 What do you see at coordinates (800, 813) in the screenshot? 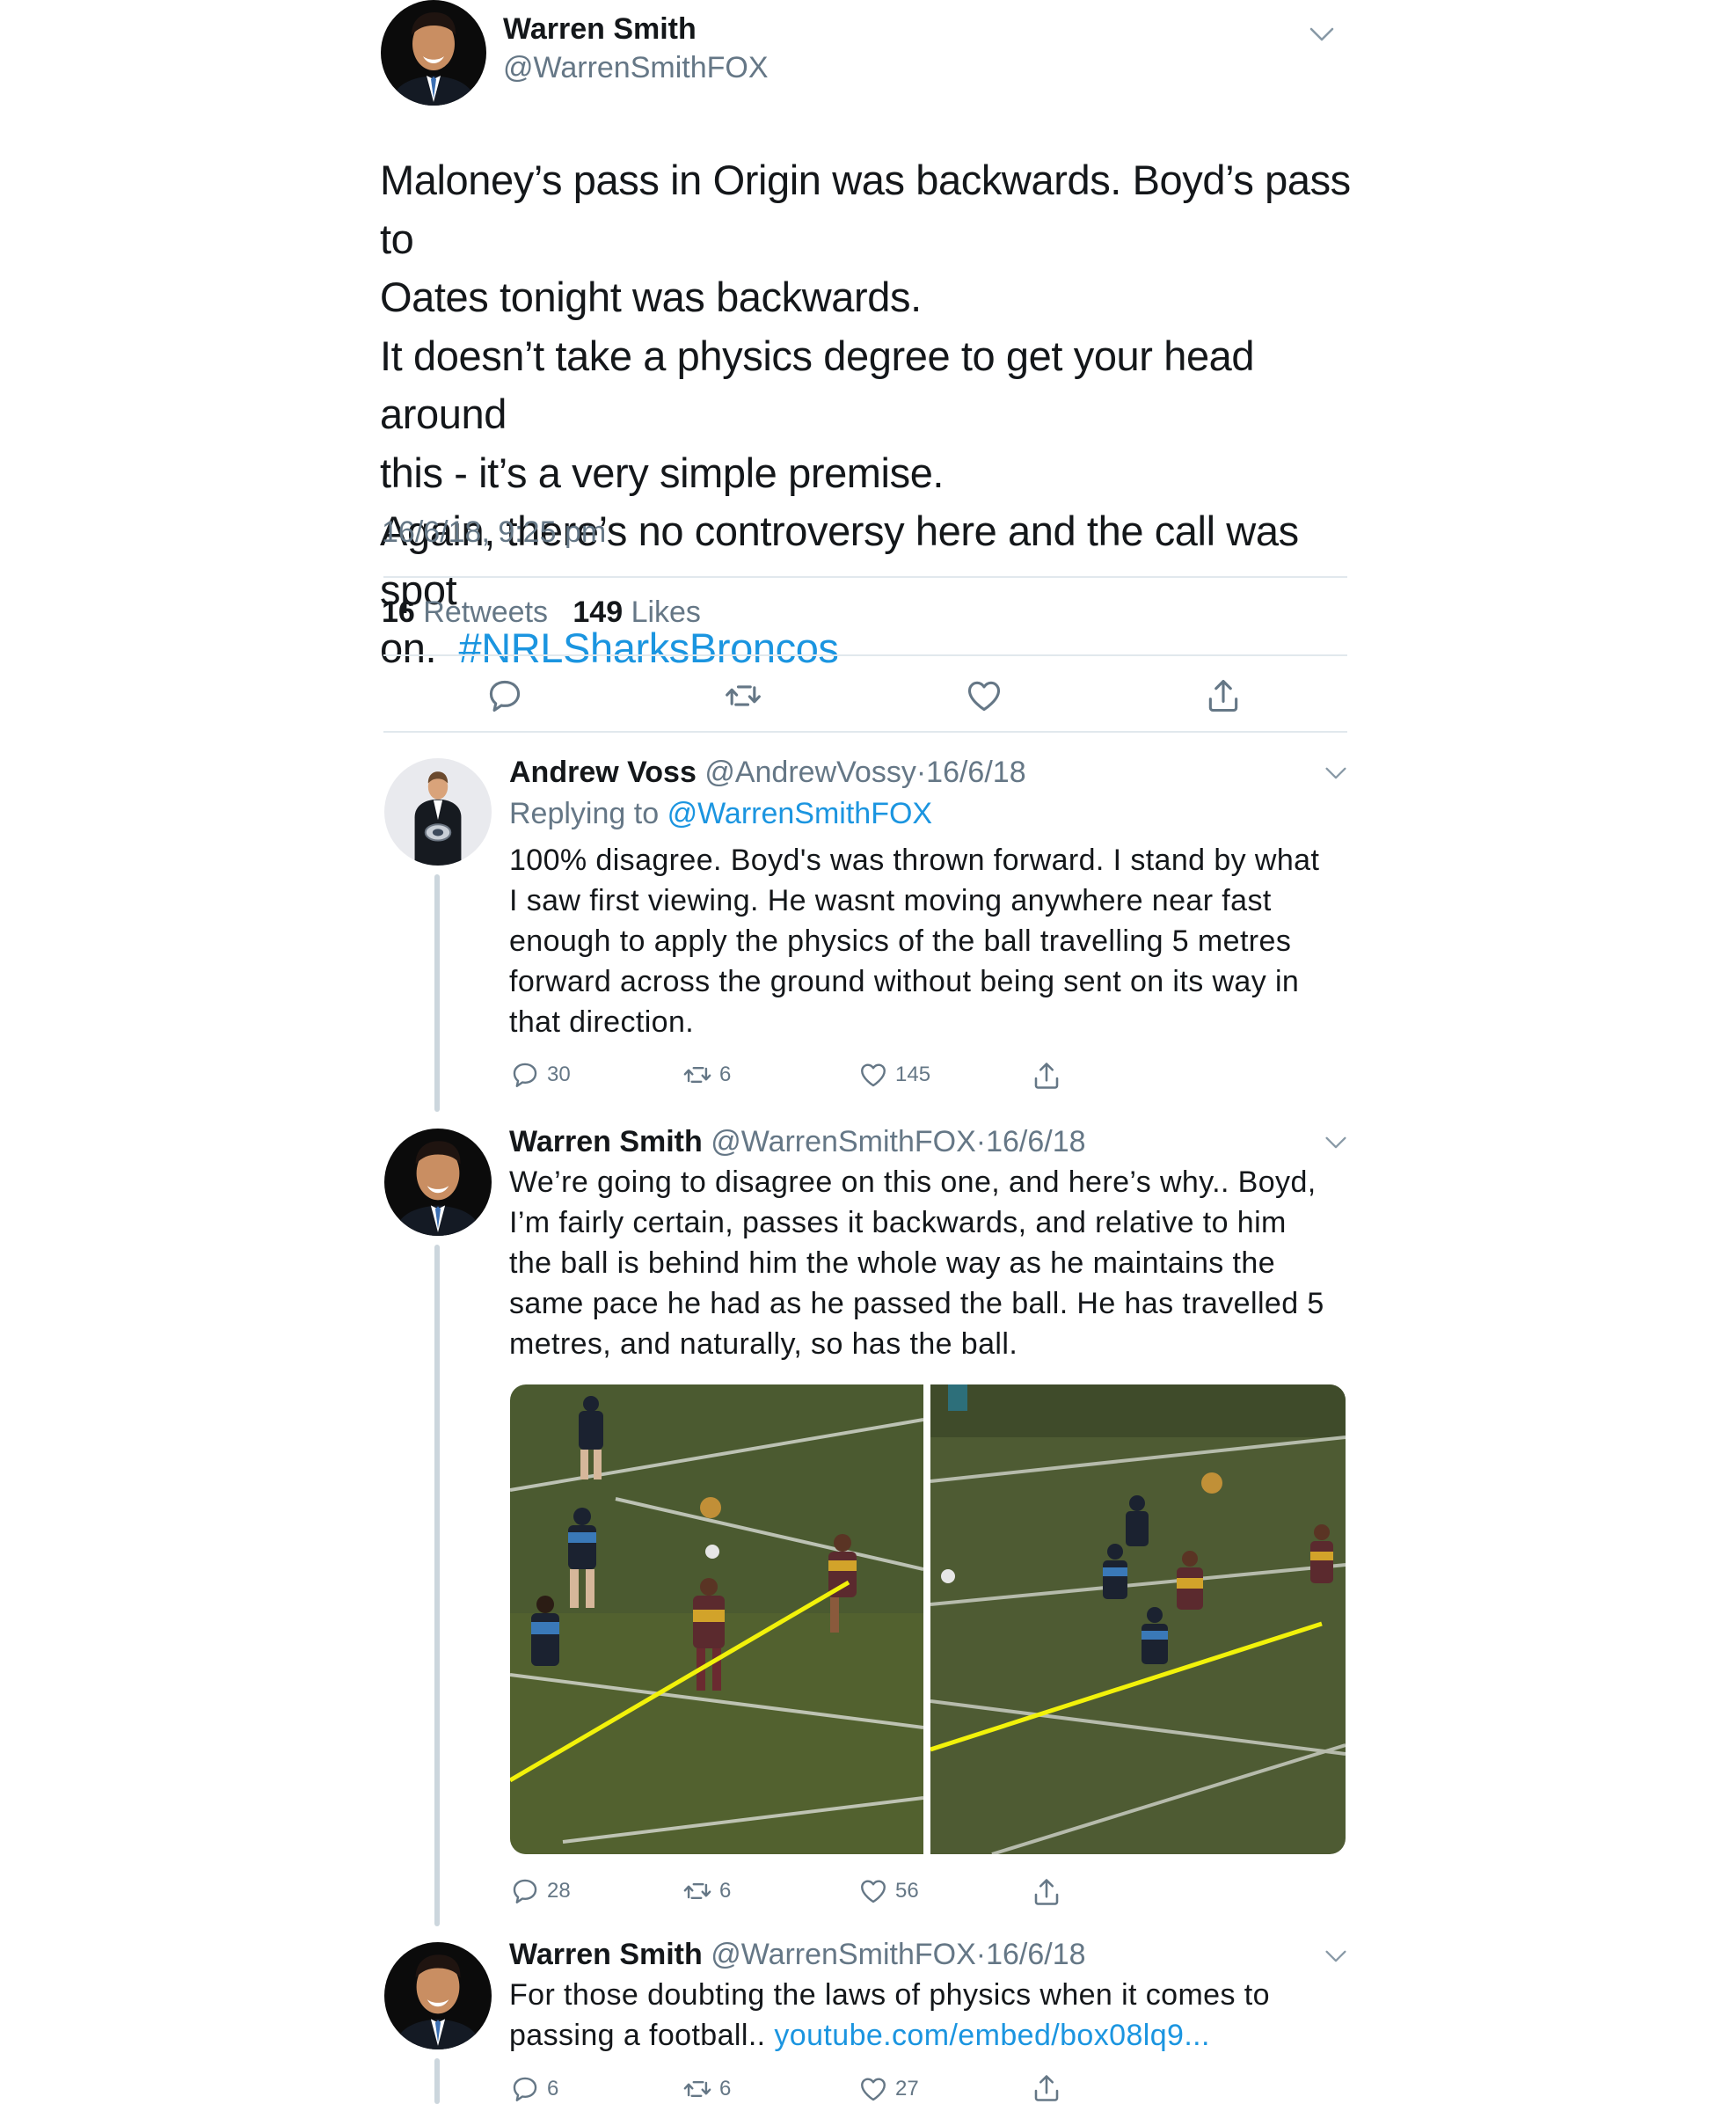
I see `replying-handle-link: @WarrenSmithFOX` at bounding box center [800, 813].